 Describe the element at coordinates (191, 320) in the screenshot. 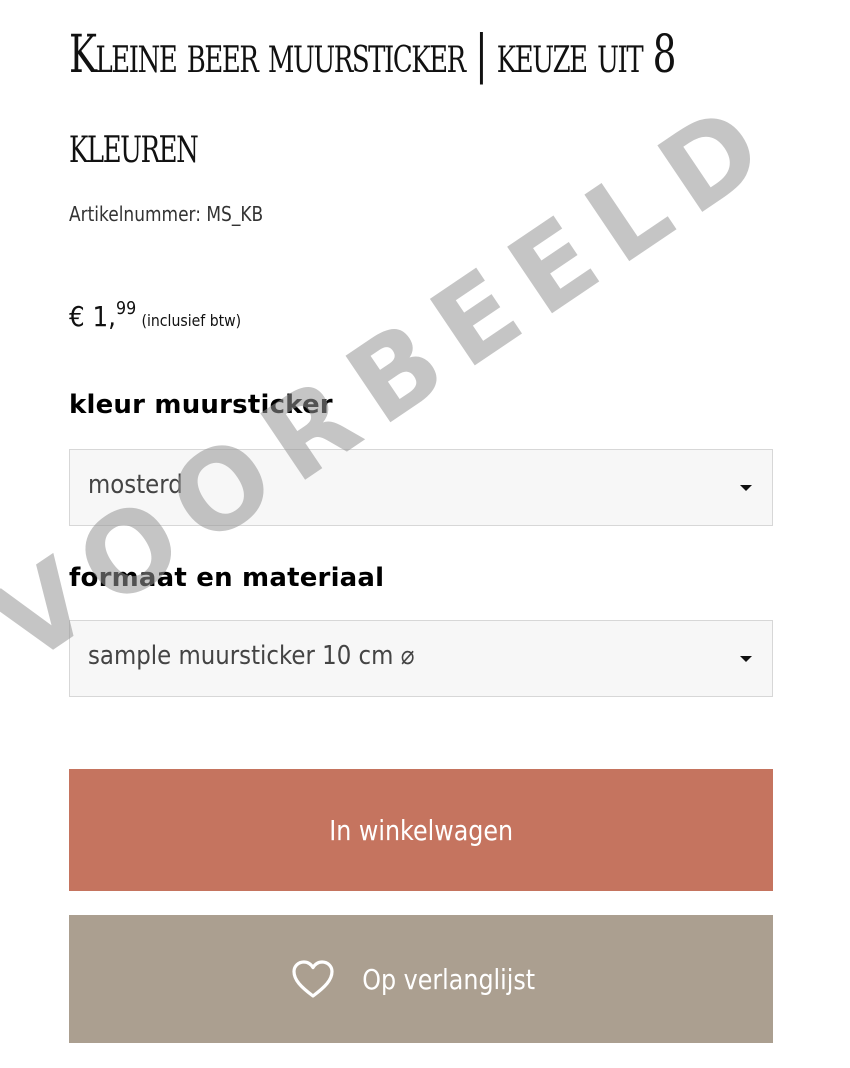

I see `price-vat-note: (inclusief btw)` at that location.